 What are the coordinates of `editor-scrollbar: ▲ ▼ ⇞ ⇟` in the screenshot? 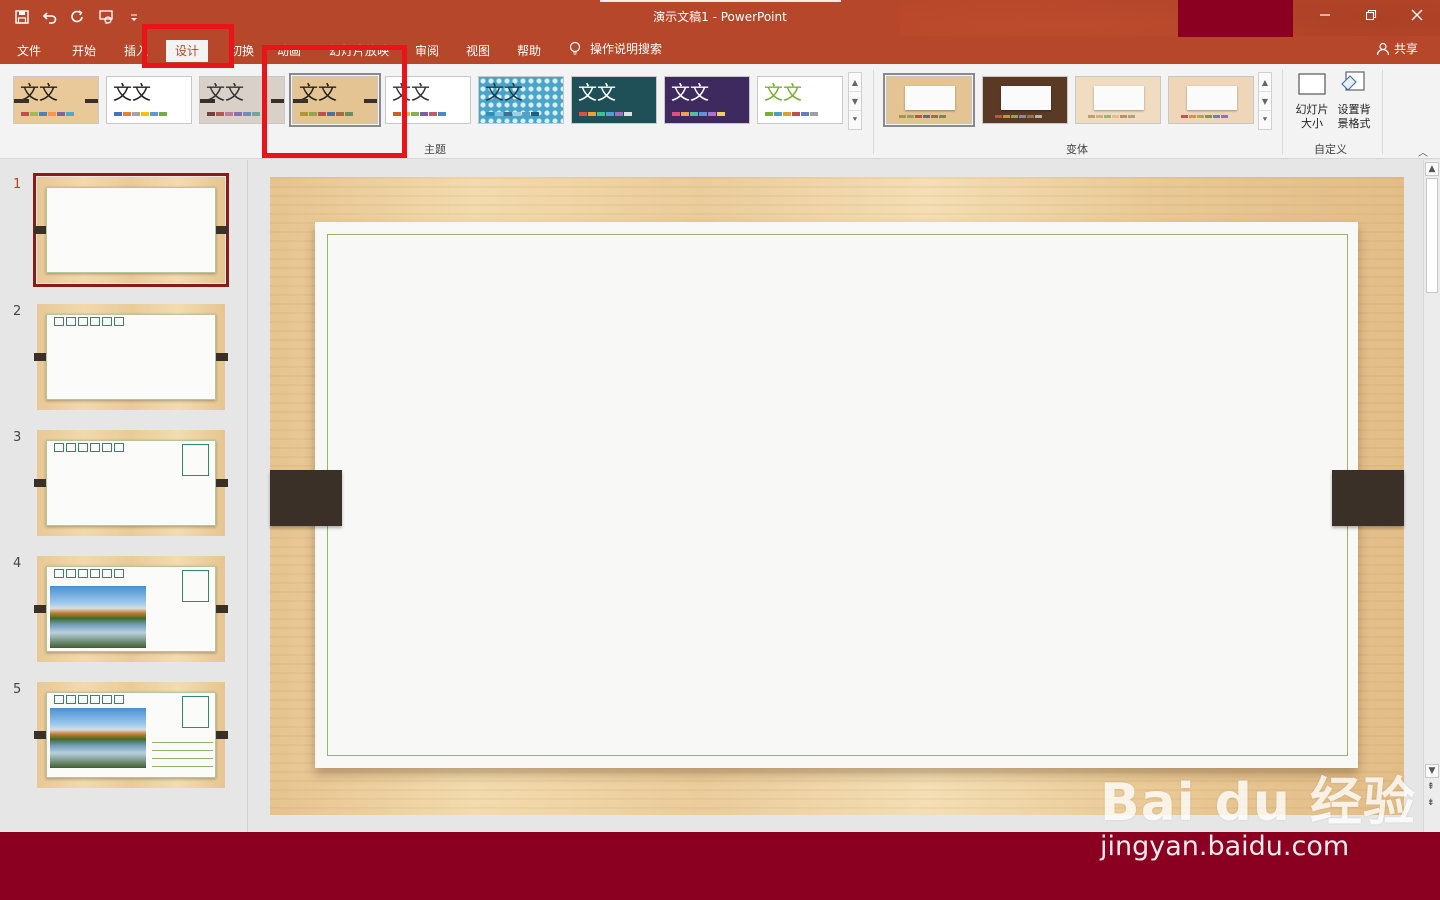 It's located at (1431, 496).